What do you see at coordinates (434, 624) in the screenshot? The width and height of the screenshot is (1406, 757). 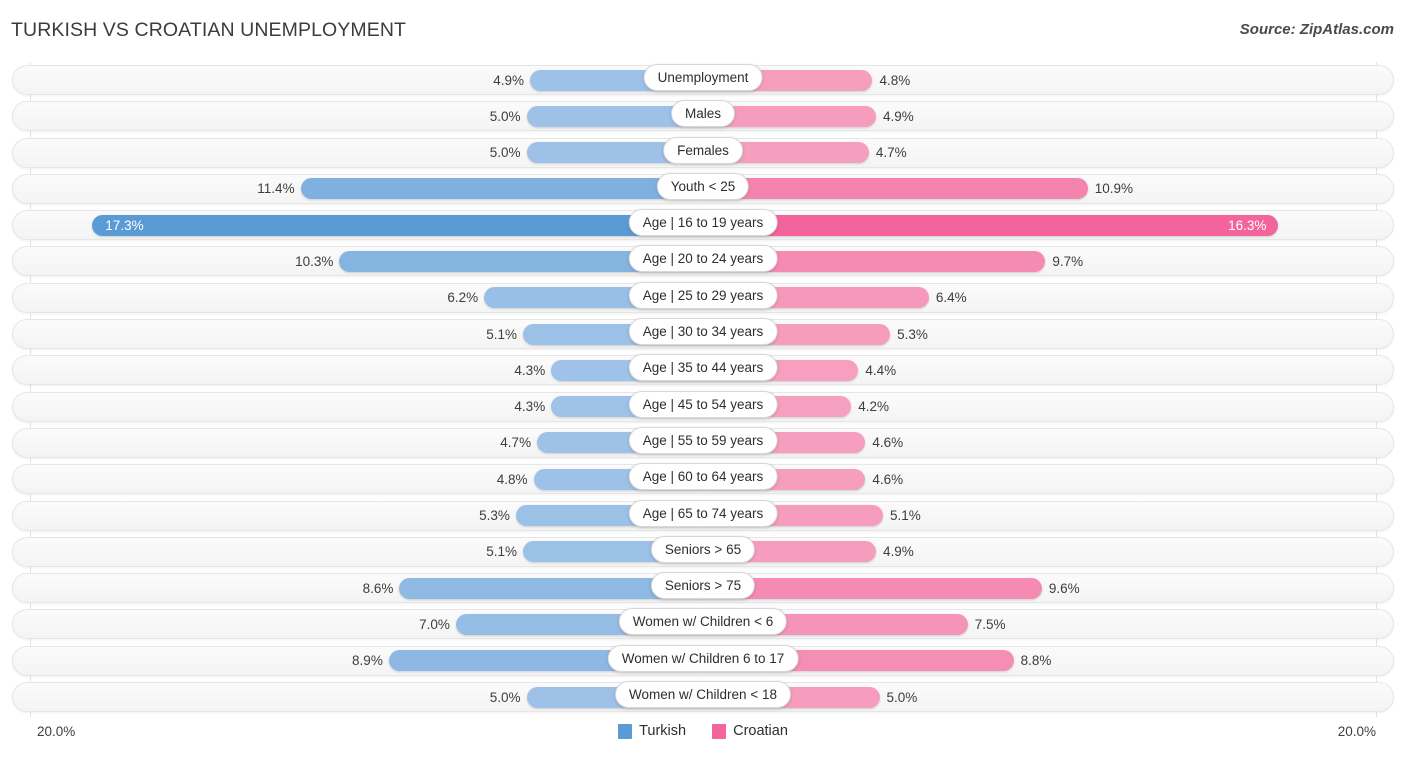 I see `value-label-turkish: 7.0%` at bounding box center [434, 624].